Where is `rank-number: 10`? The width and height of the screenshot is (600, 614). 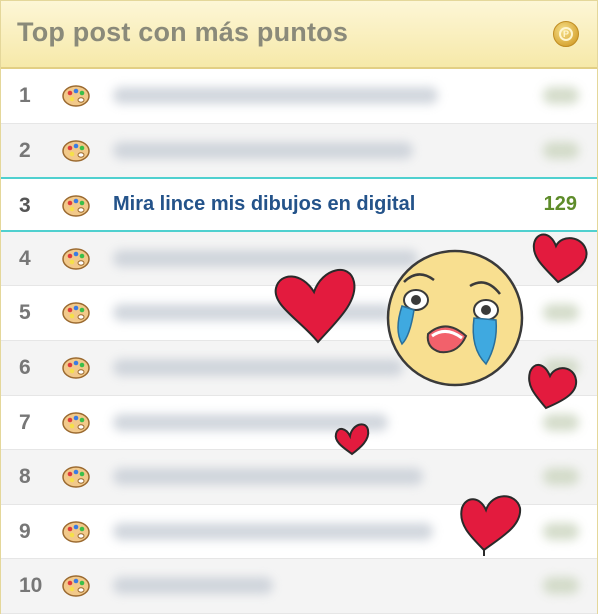
rank-number: 10 is located at coordinates (31, 586).